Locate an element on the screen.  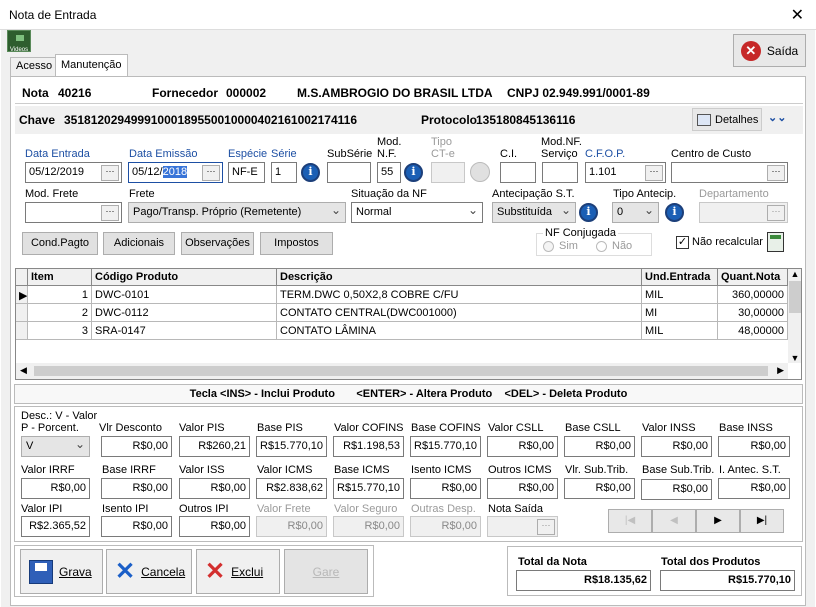
impostos-button: Impostos is located at coordinates (296, 243).